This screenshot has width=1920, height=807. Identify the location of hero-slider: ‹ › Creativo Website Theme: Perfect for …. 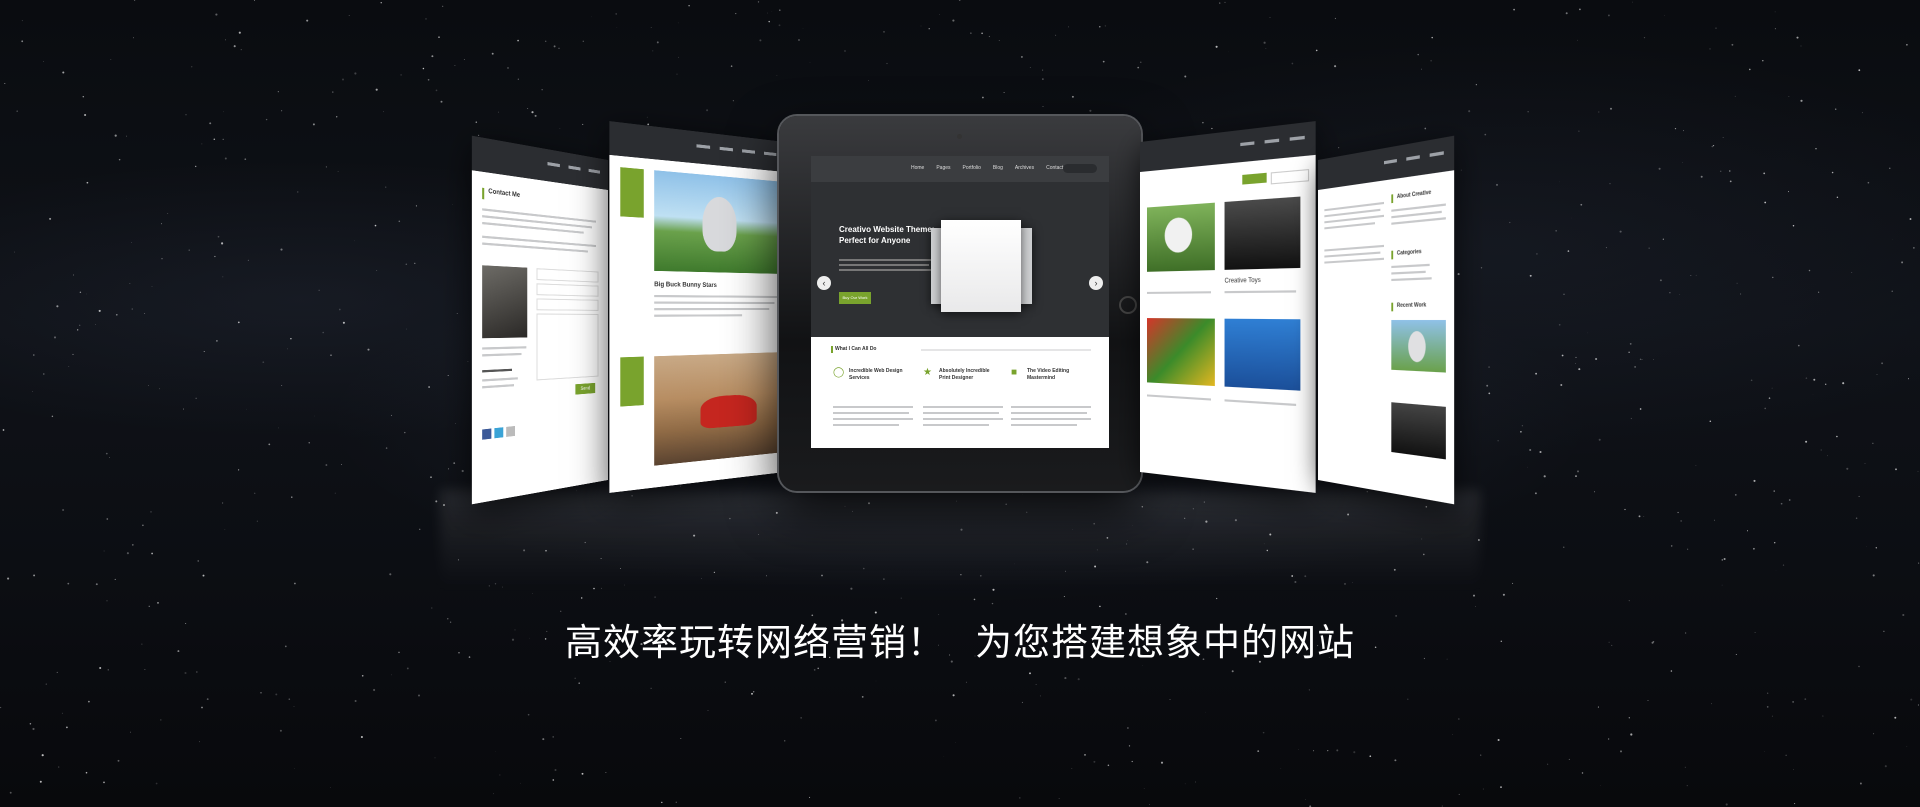
(960, 267).